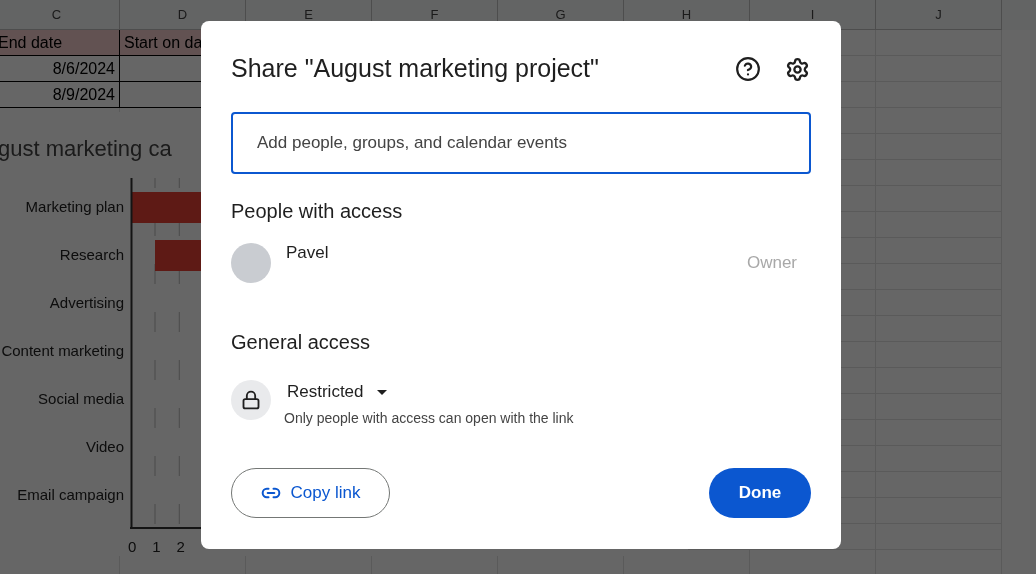  Describe the element at coordinates (771, 263) in the screenshot. I see `person-role: Owner` at that location.